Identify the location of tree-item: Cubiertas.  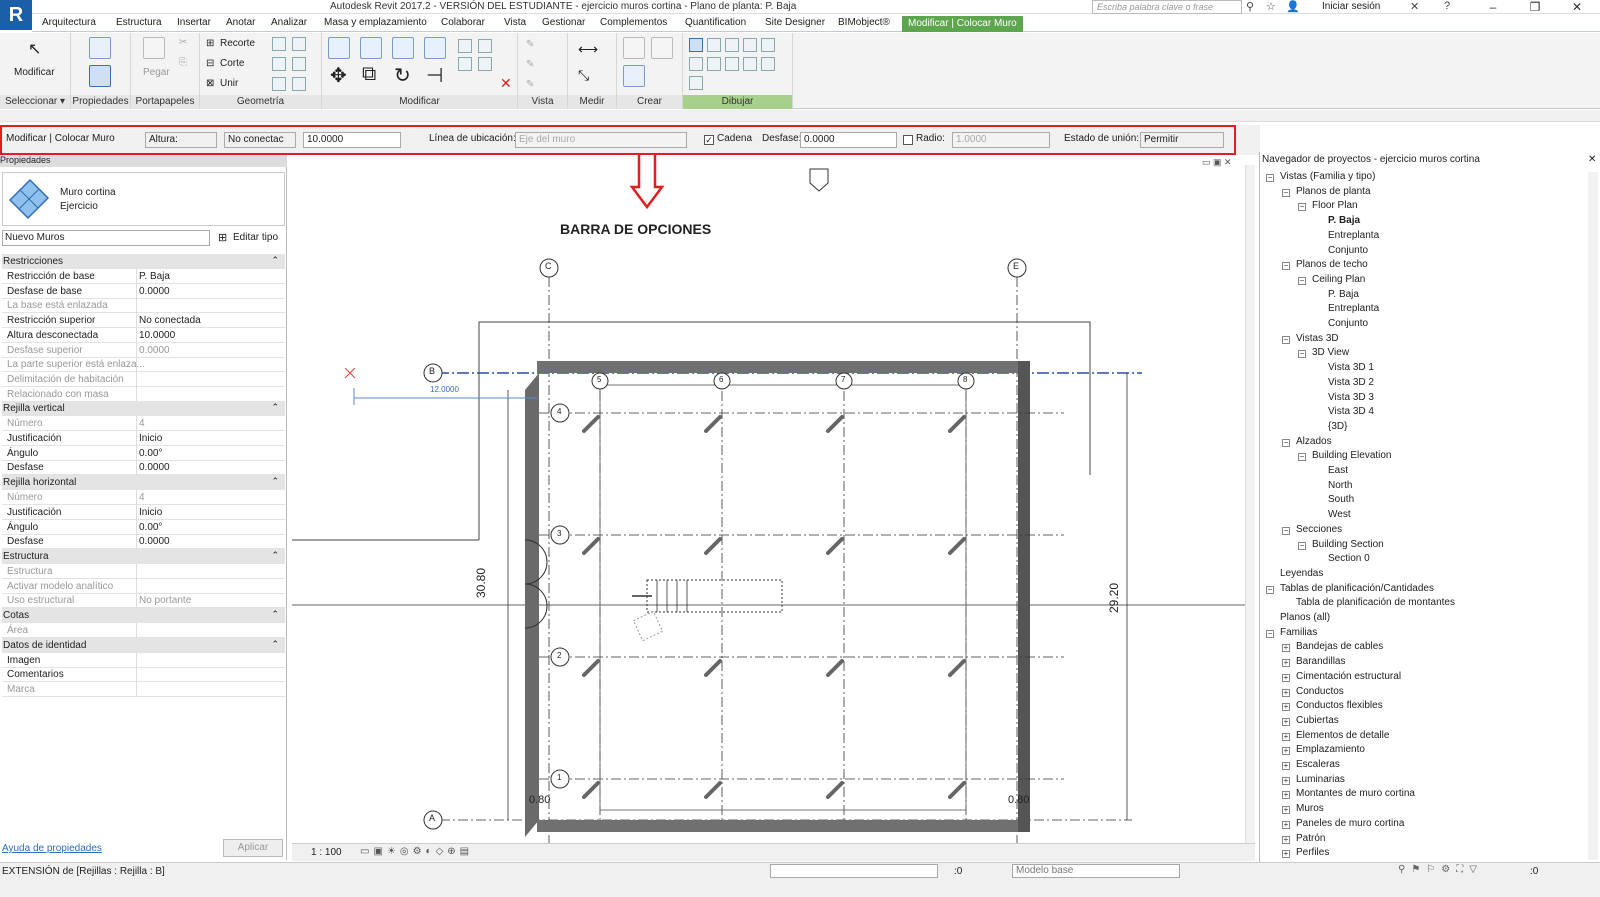
(1317, 720).